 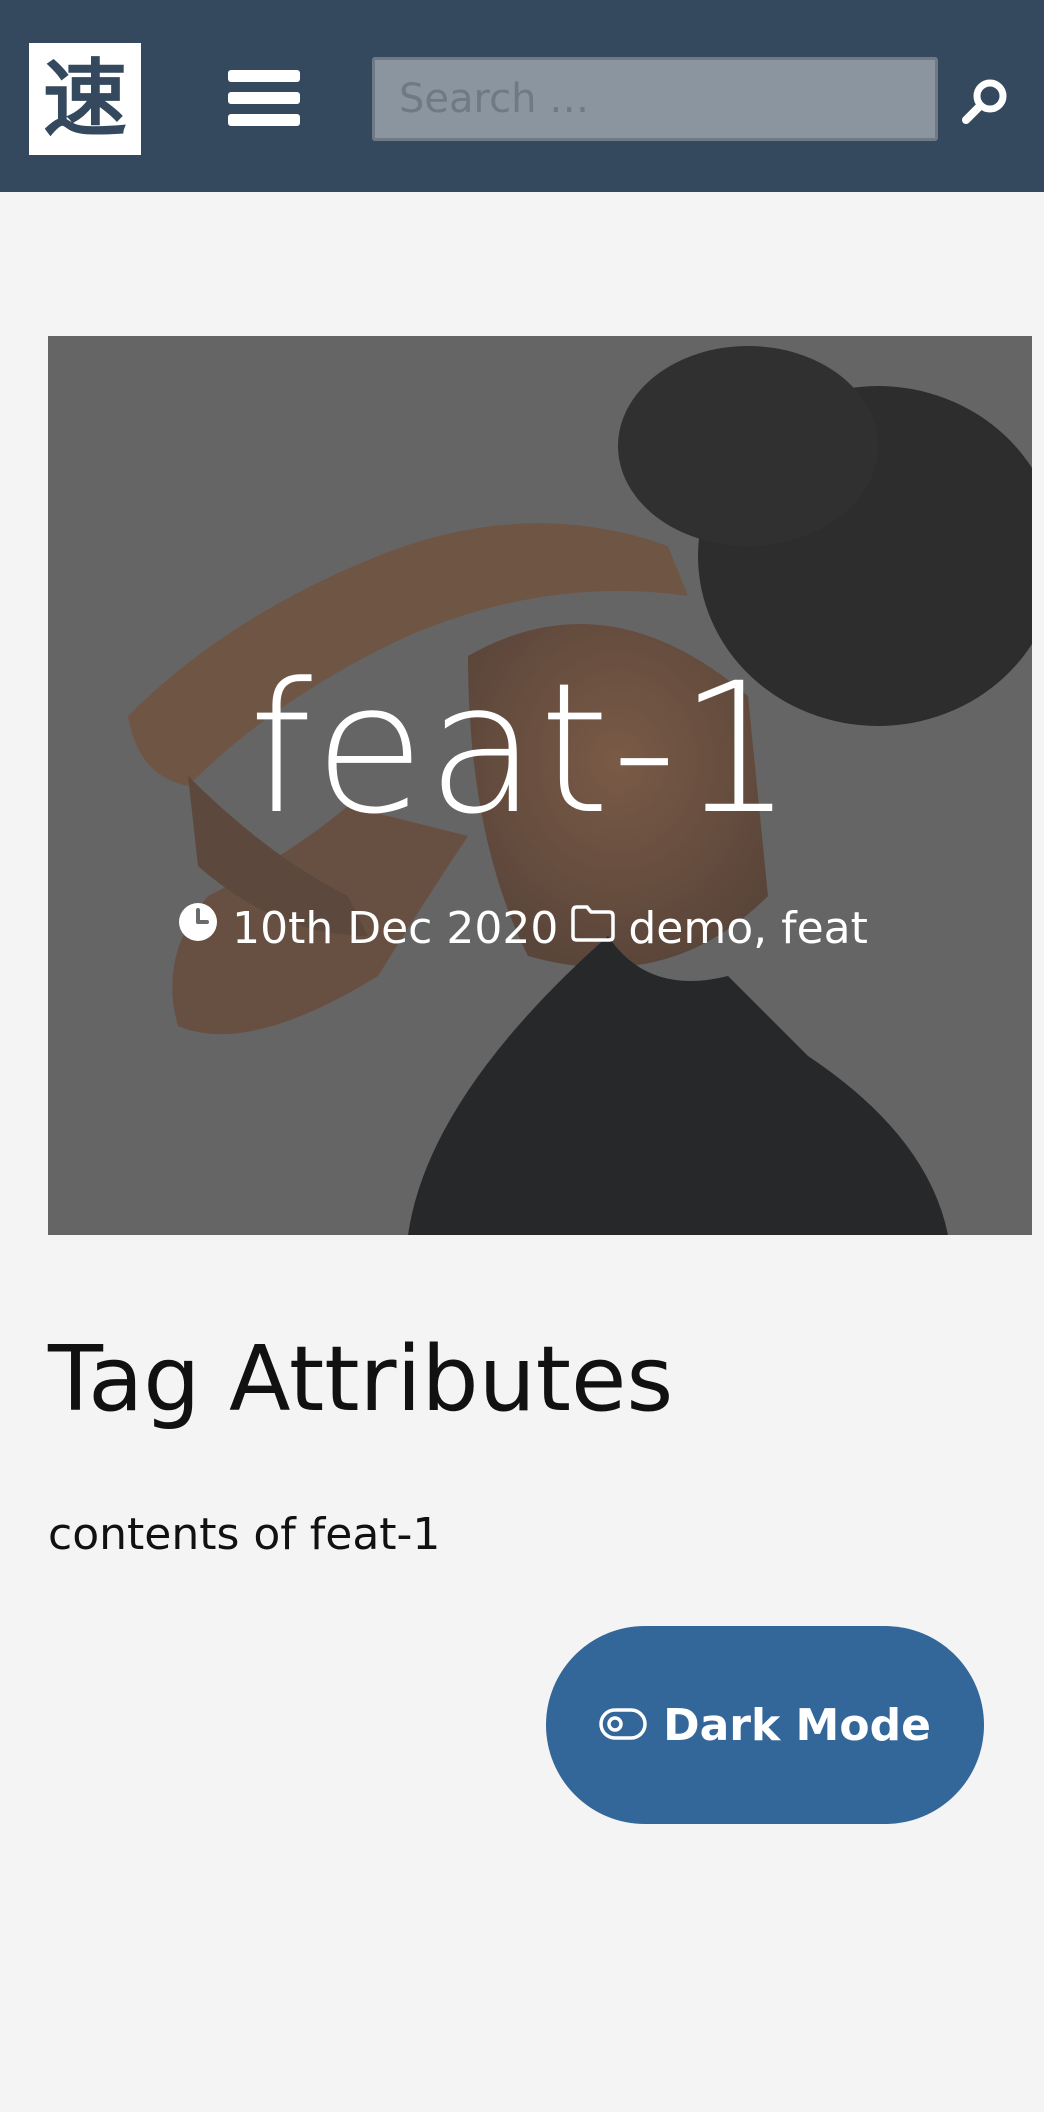 What do you see at coordinates (264, 98) in the screenshot?
I see `hamburger-menu-icon` at bounding box center [264, 98].